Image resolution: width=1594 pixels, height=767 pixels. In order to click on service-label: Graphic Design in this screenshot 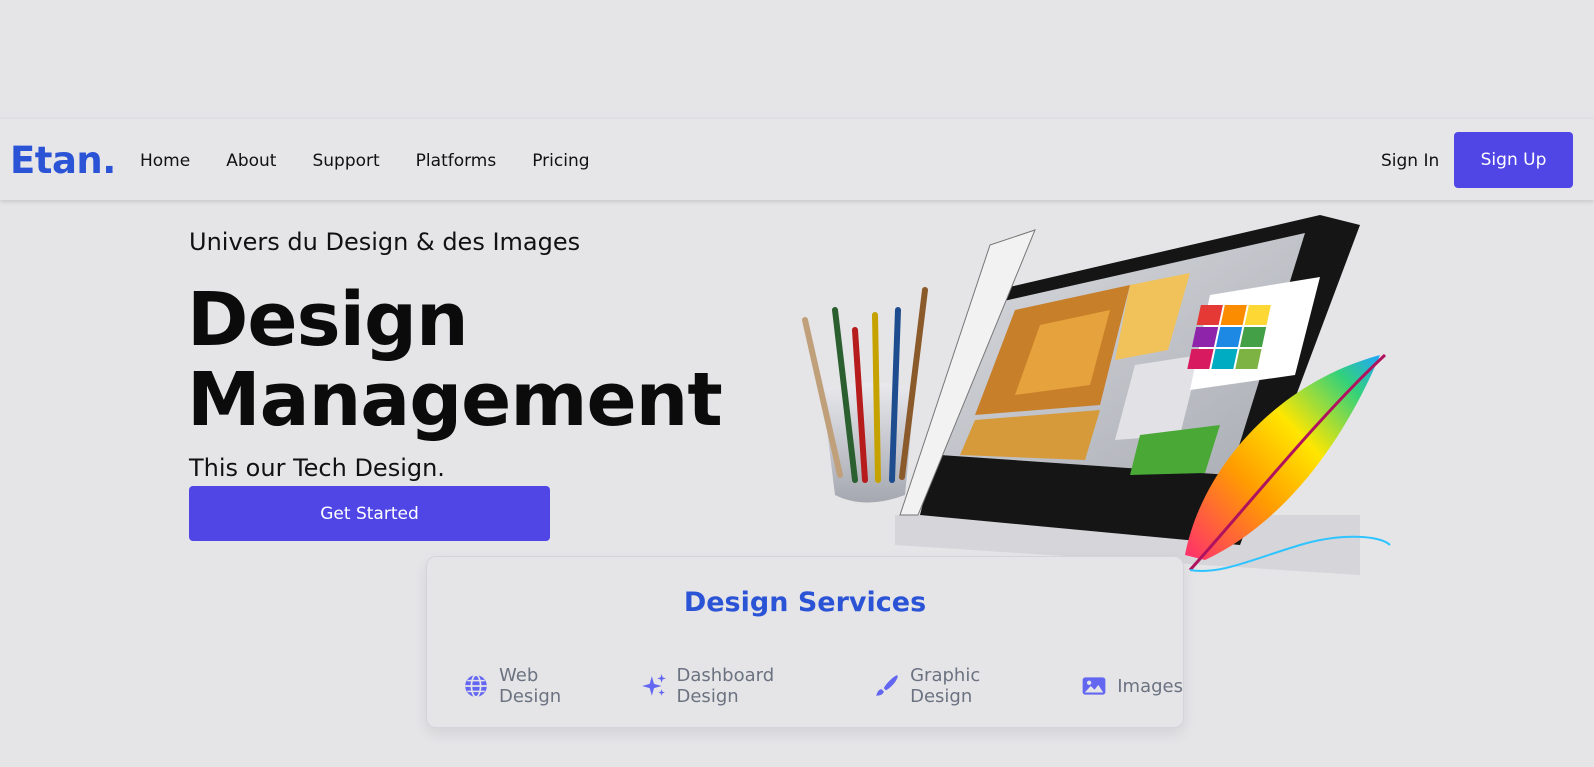, I will do `click(945, 686)`.